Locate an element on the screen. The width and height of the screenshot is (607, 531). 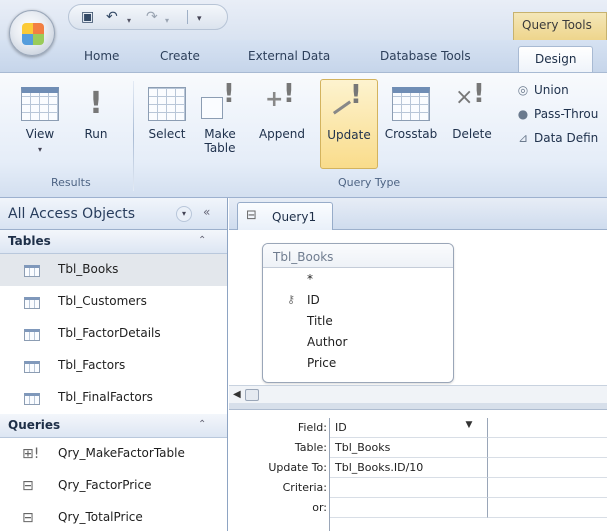
nav-item-qry-makefactortable: ⊞! Qry_MakeFactorTable is located at coordinates (113, 454).